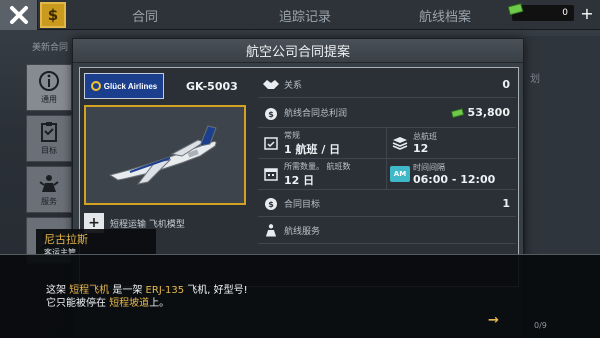  What do you see at coordinates (53, 15) in the screenshot?
I see `currency-icon: $` at bounding box center [53, 15].